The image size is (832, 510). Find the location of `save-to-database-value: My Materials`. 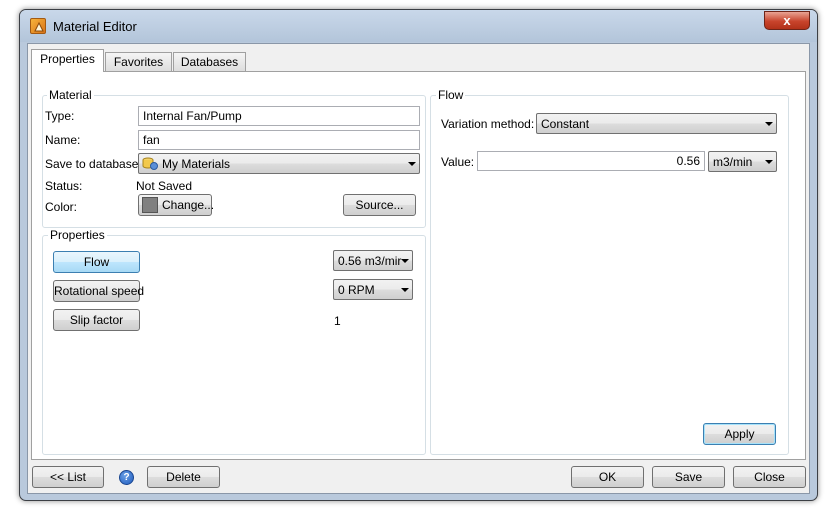

save-to-database-value: My Materials is located at coordinates (196, 164).